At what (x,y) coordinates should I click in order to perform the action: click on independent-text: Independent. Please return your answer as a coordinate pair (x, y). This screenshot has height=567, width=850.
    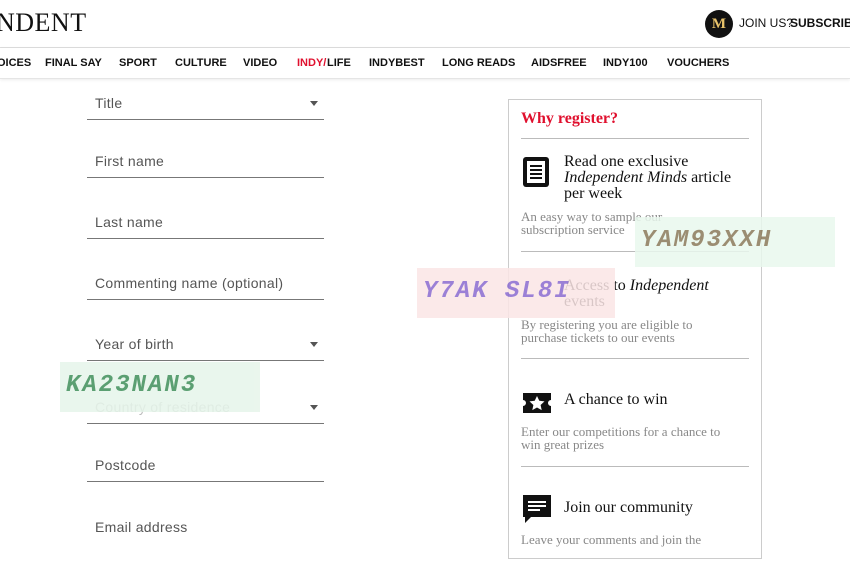
    Looking at the image, I should click on (669, 285).